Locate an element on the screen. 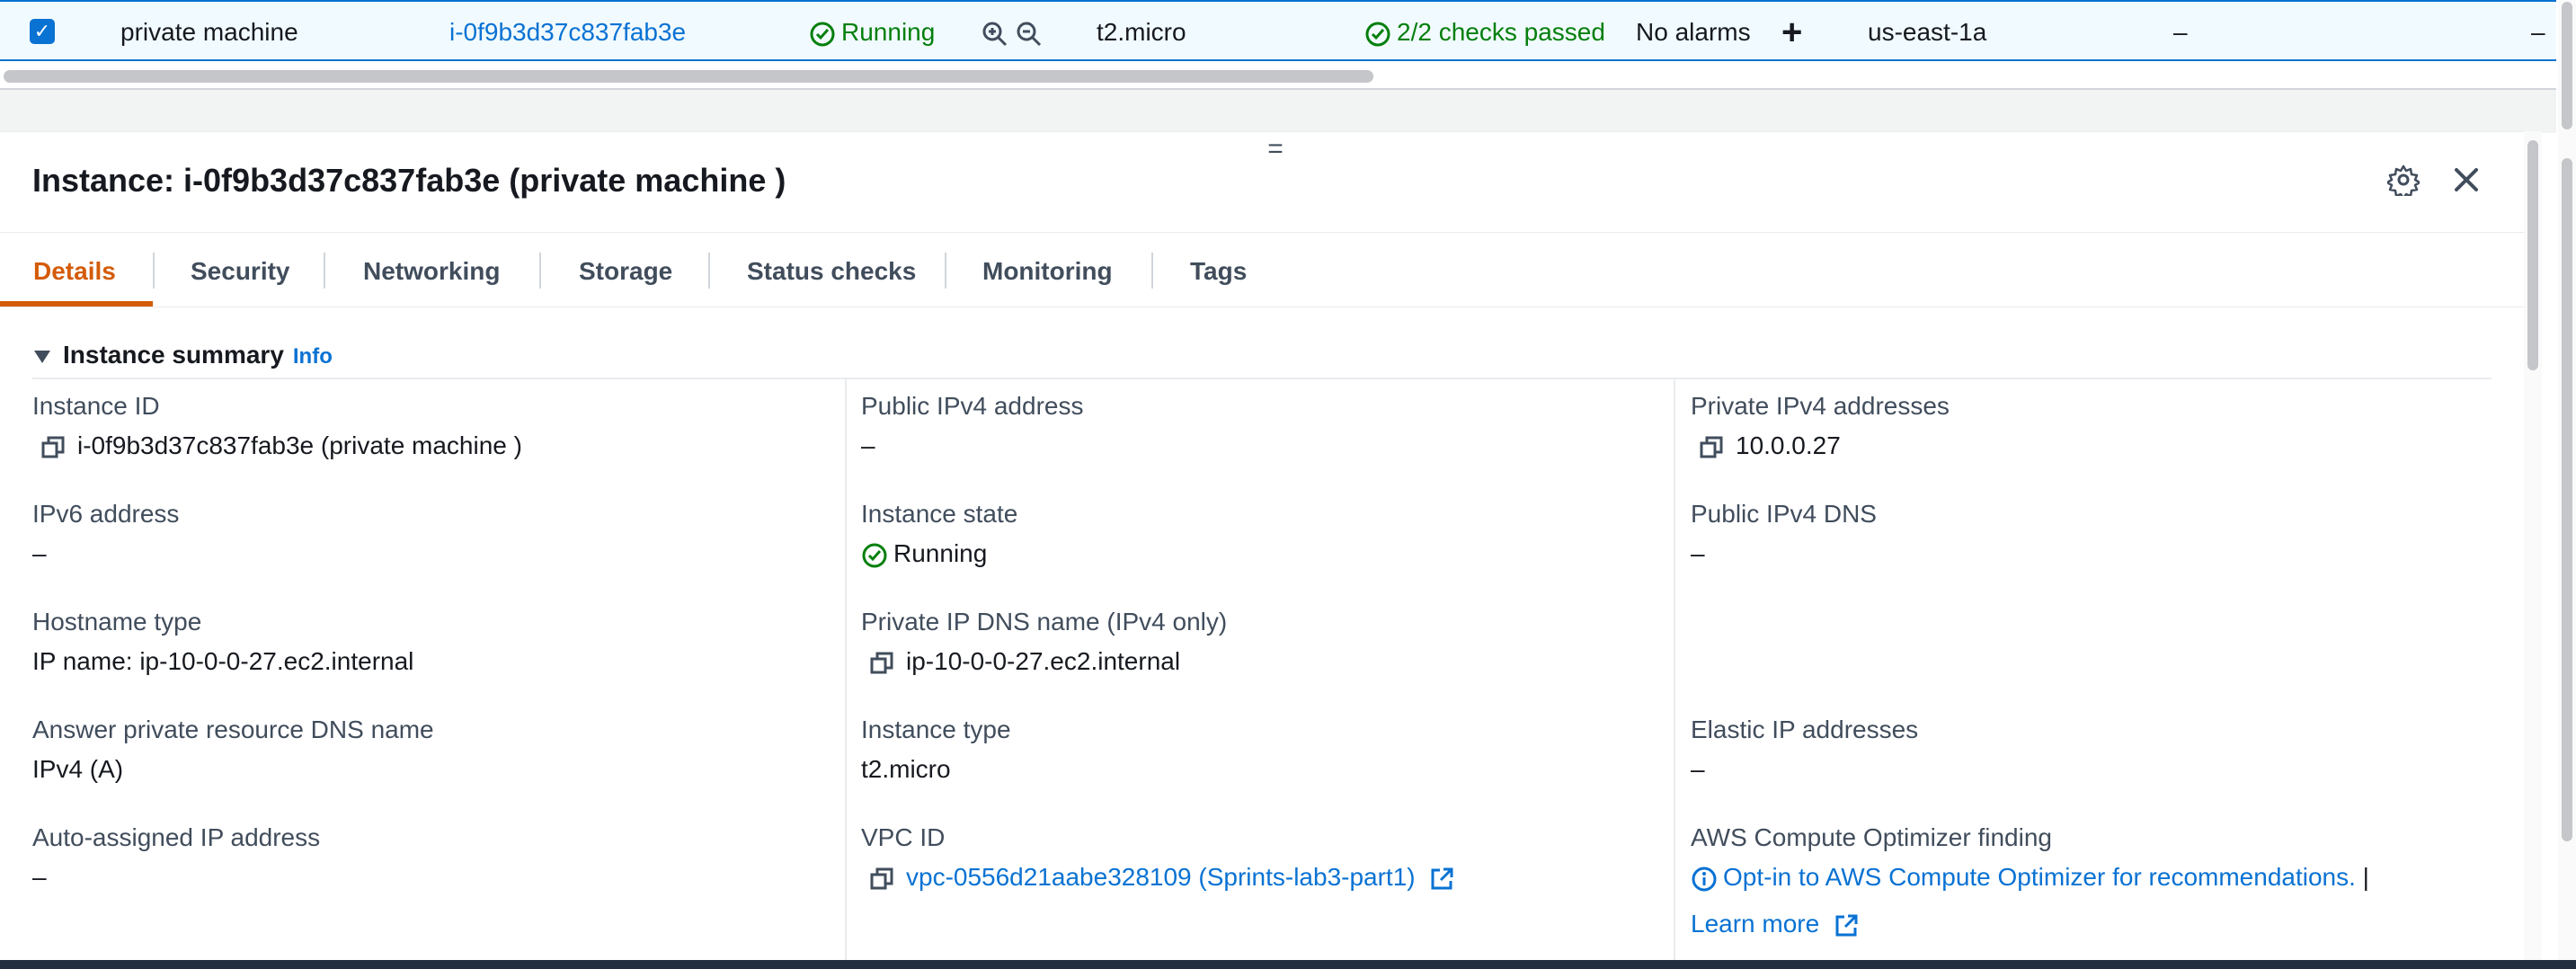  field-value: IPv4 (A) is located at coordinates (78, 769).